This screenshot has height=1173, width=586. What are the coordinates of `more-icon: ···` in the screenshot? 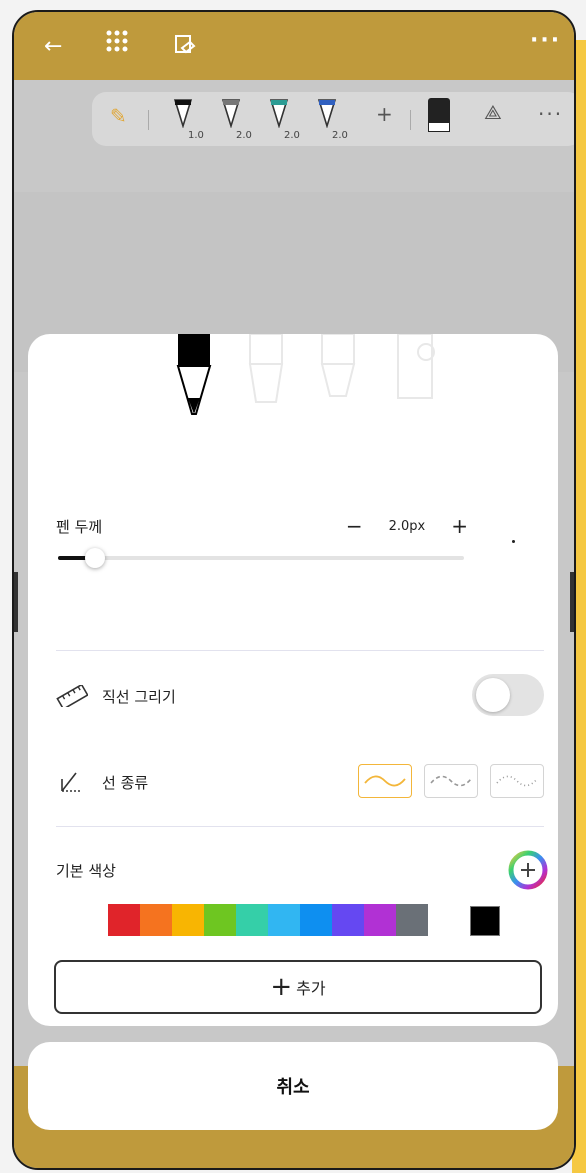 It's located at (545, 40).